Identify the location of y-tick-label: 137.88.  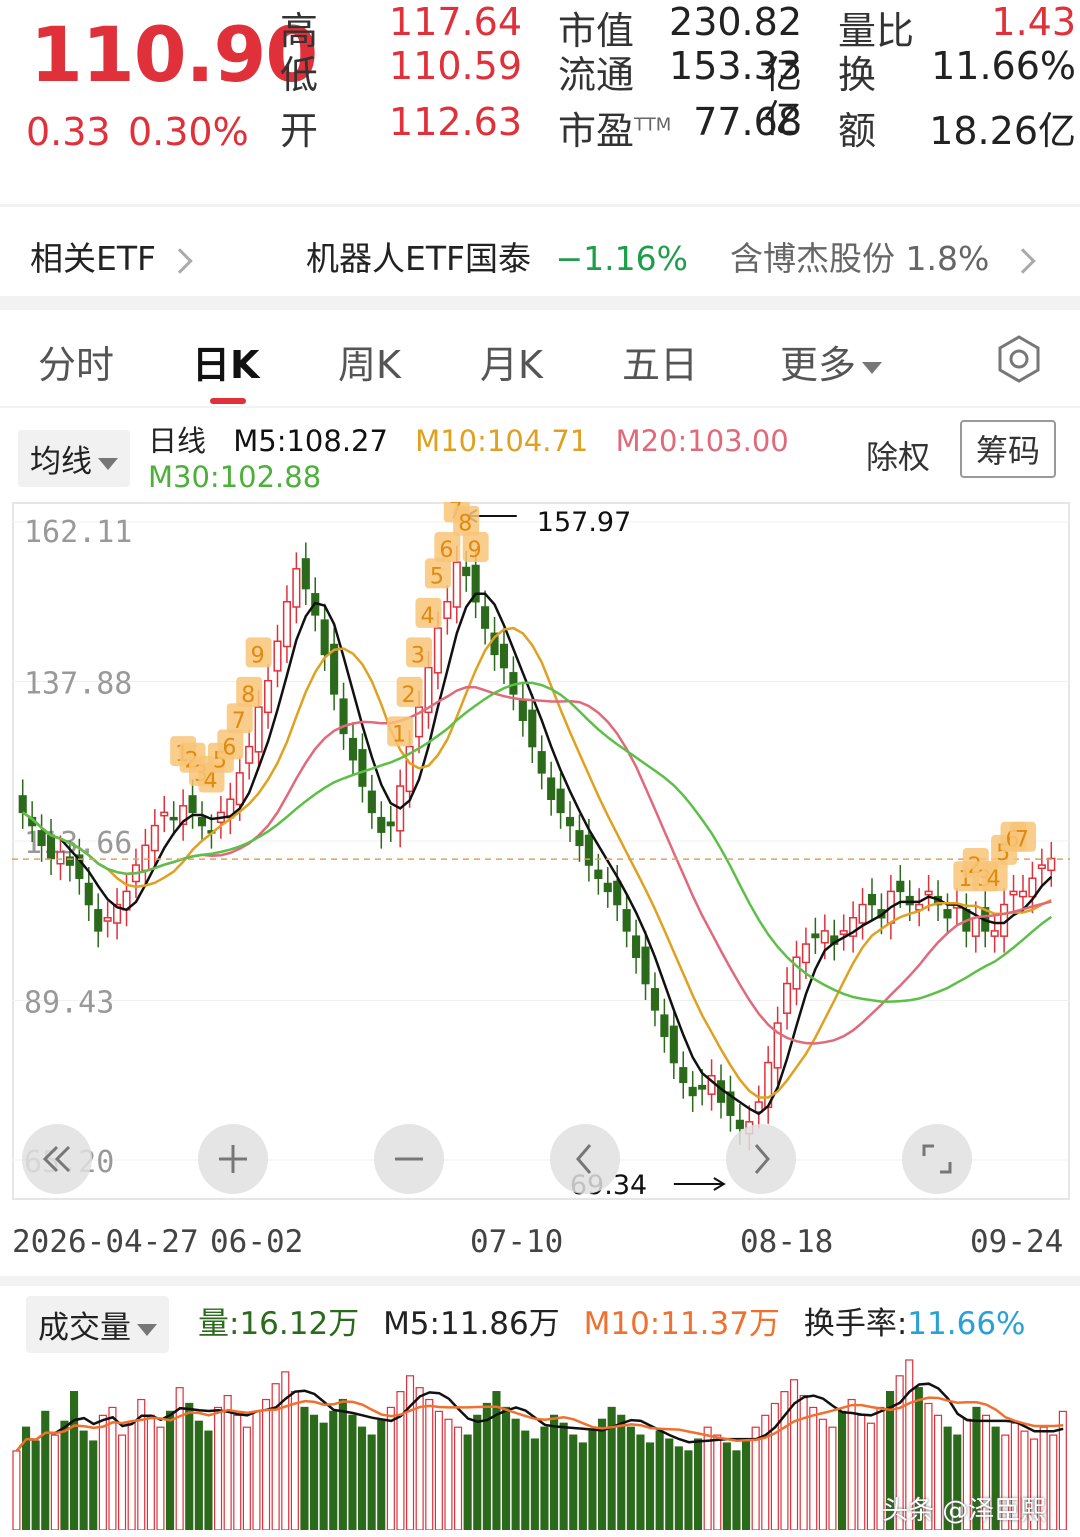
(78, 684).